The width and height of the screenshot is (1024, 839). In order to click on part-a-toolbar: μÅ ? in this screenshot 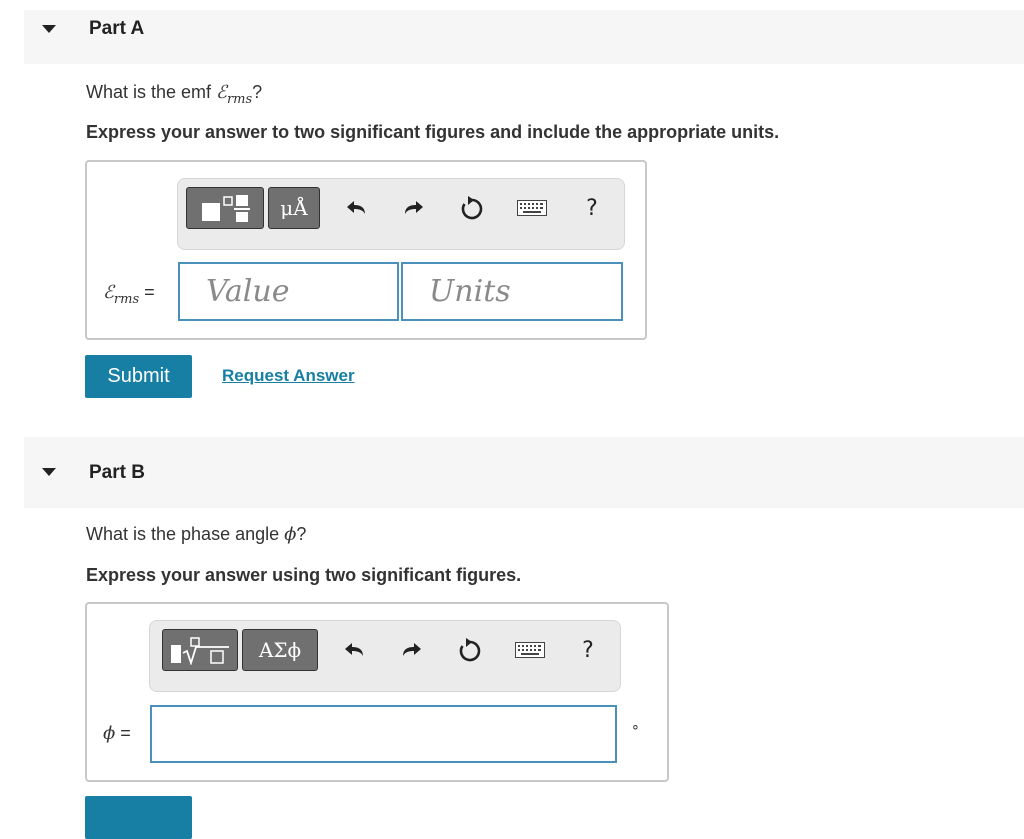, I will do `click(401, 214)`.